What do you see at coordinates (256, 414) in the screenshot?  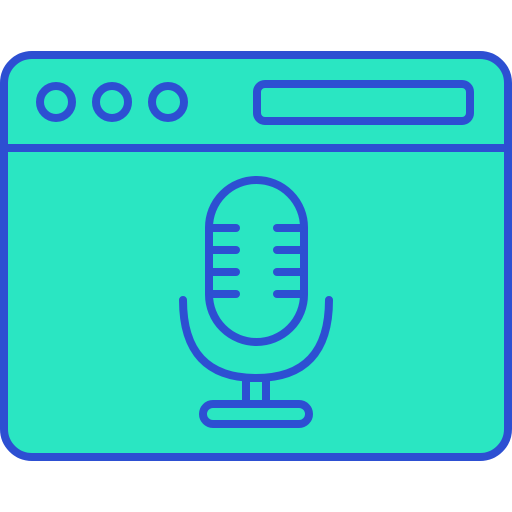 I see `microphone-base` at bounding box center [256, 414].